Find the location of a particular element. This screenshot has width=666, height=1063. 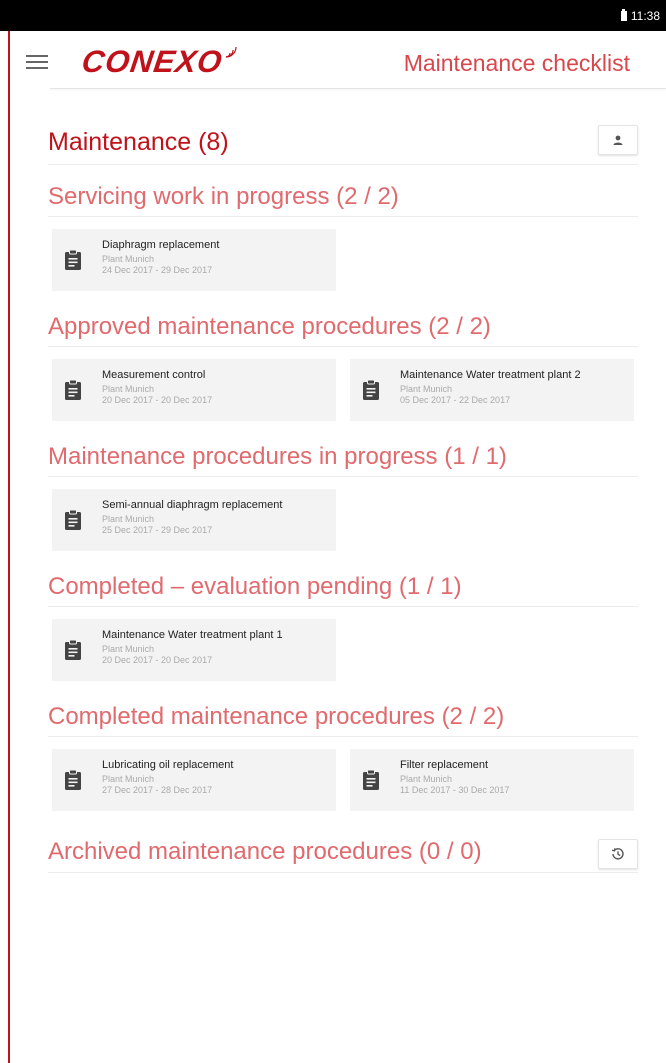

card-title: Semi-annual diaphragm replacement is located at coordinates (192, 504).